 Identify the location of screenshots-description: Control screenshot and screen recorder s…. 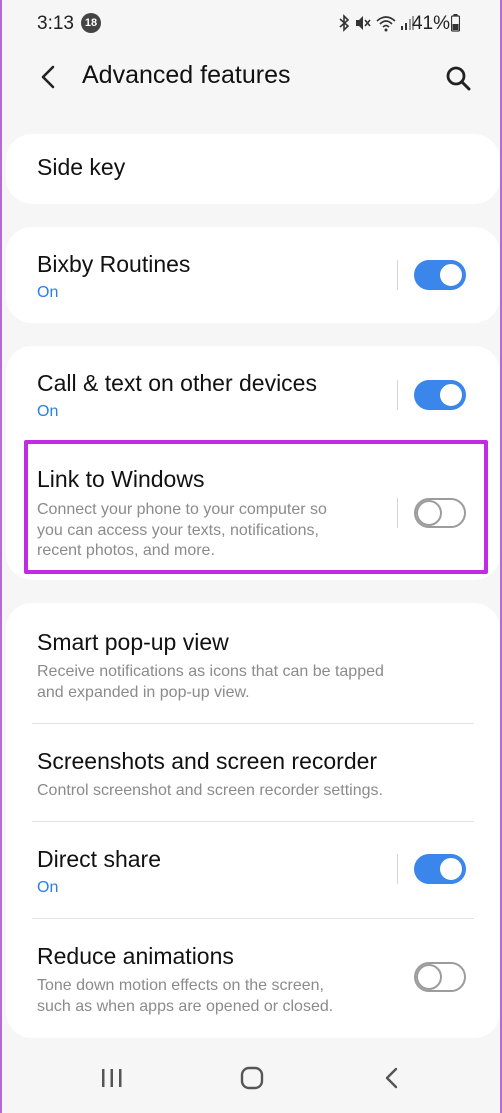
(210, 790).